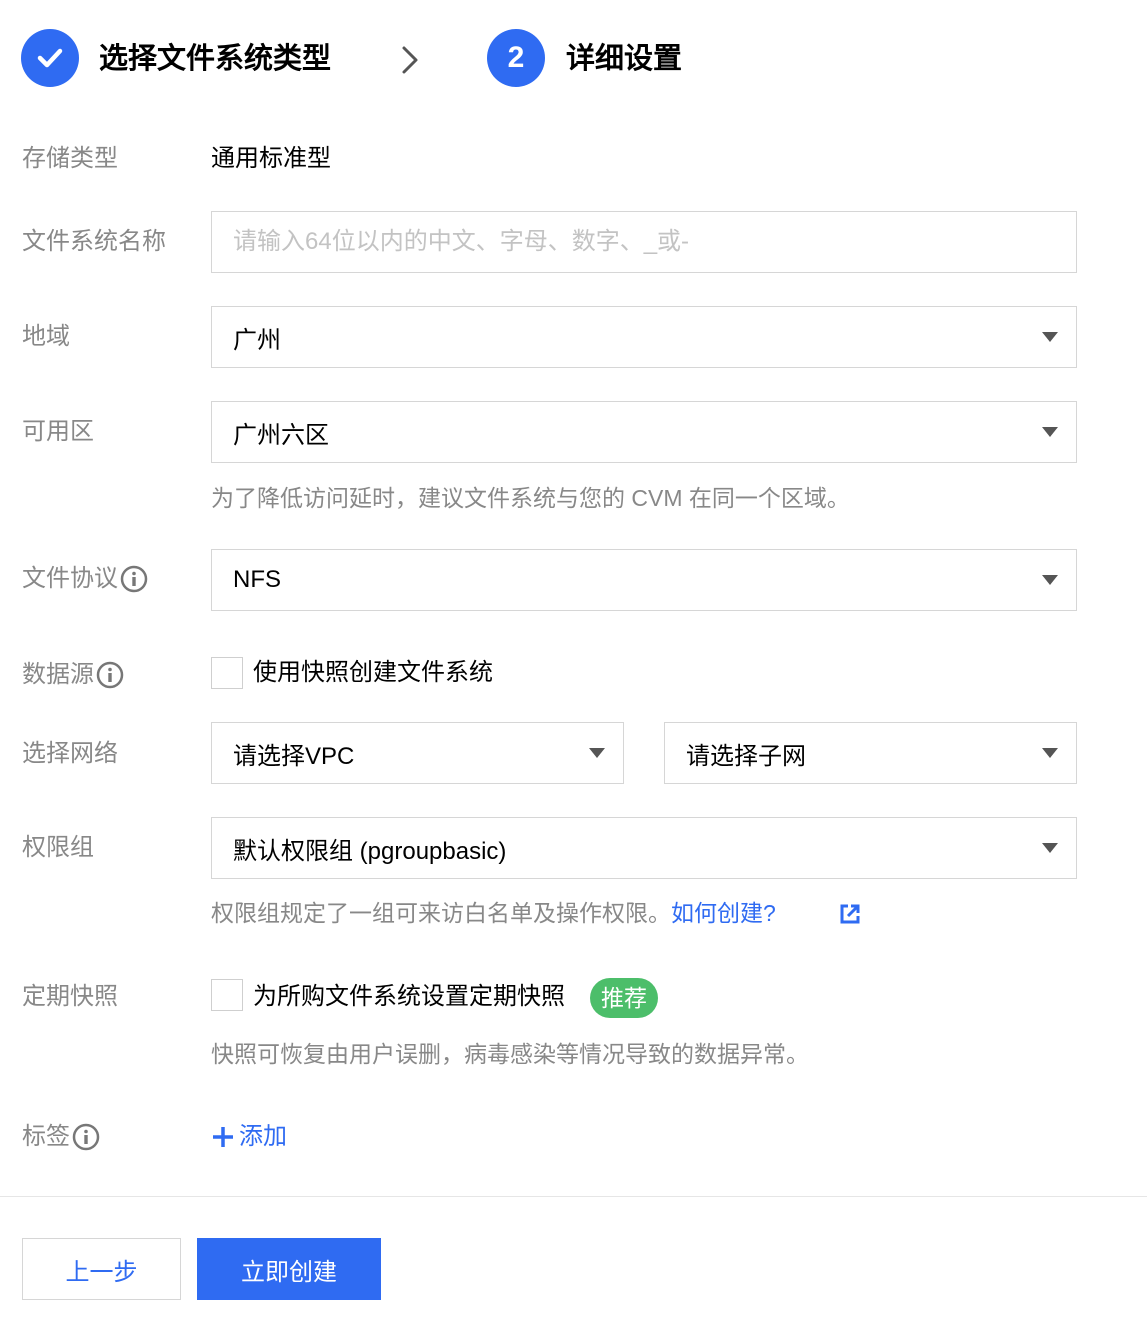  What do you see at coordinates (417, 753) in the screenshot?
I see `vpc-select: 请选择VPC` at bounding box center [417, 753].